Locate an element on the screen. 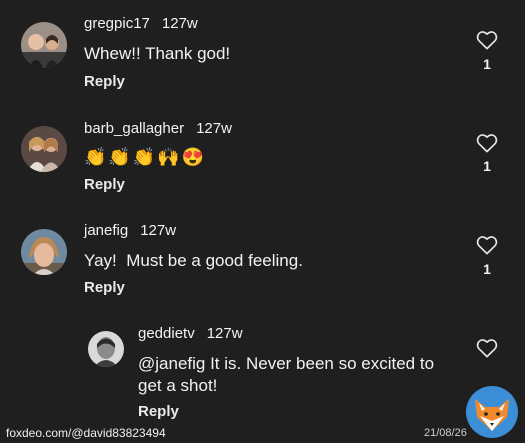  comment-meta: gregpic17 127w is located at coordinates (141, 23).